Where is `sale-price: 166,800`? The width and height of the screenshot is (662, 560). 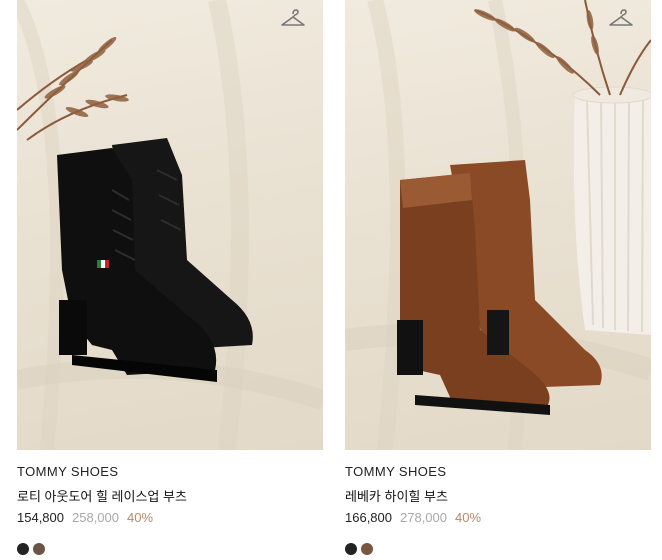
sale-price: 166,800 is located at coordinates (368, 517).